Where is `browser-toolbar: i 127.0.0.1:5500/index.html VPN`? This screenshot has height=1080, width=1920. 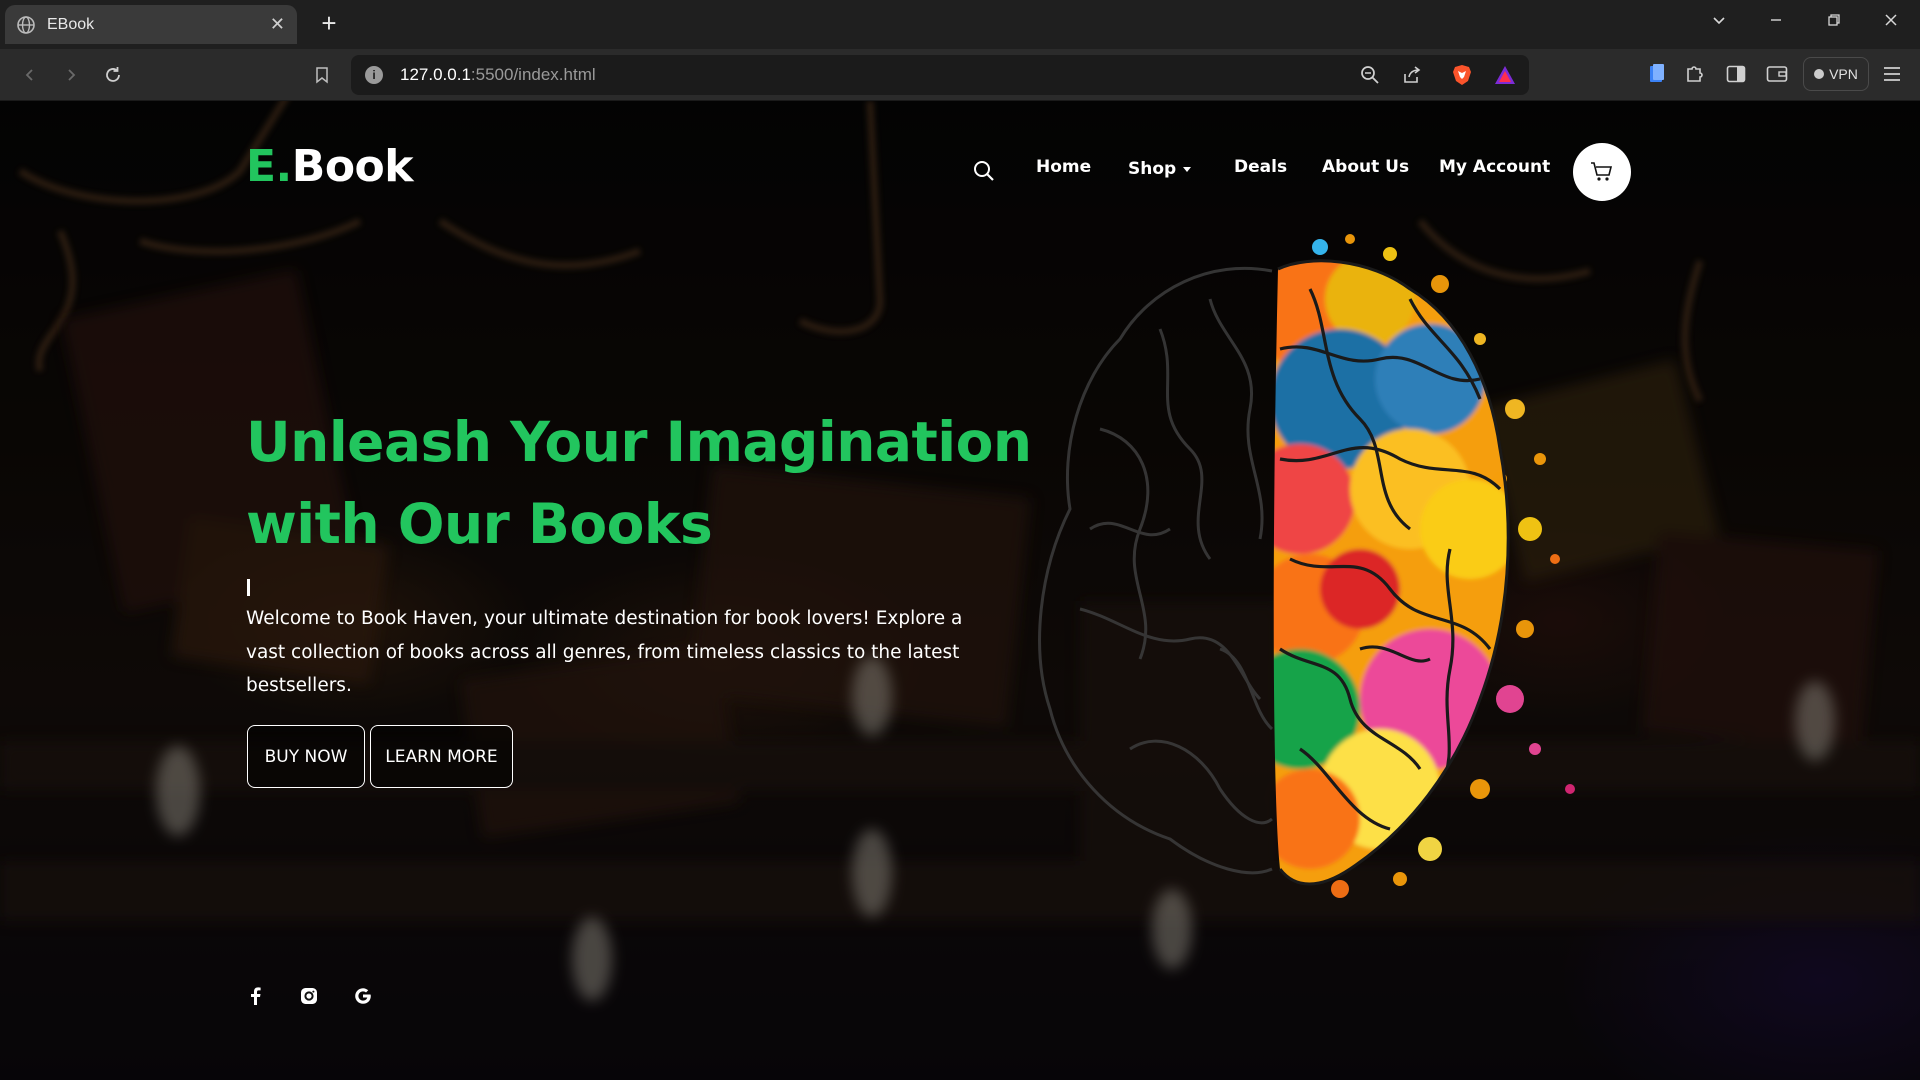
browser-toolbar: i 127.0.0.1:5500/index.html VPN is located at coordinates (960, 75).